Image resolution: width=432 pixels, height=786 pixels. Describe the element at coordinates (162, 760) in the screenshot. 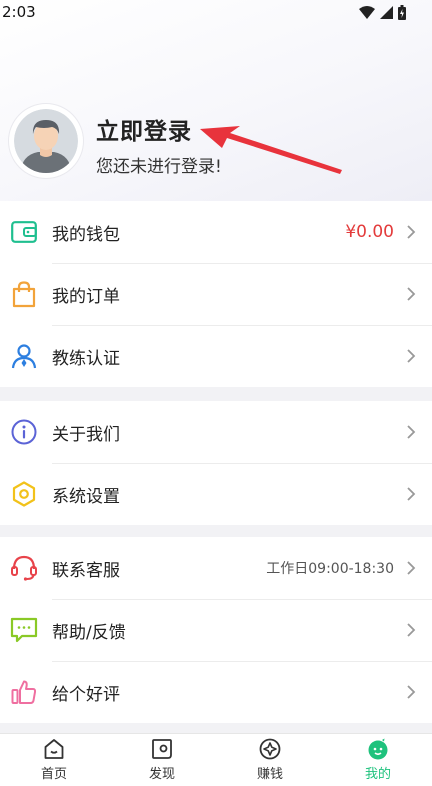

I see `tab-discover: 发现` at that location.